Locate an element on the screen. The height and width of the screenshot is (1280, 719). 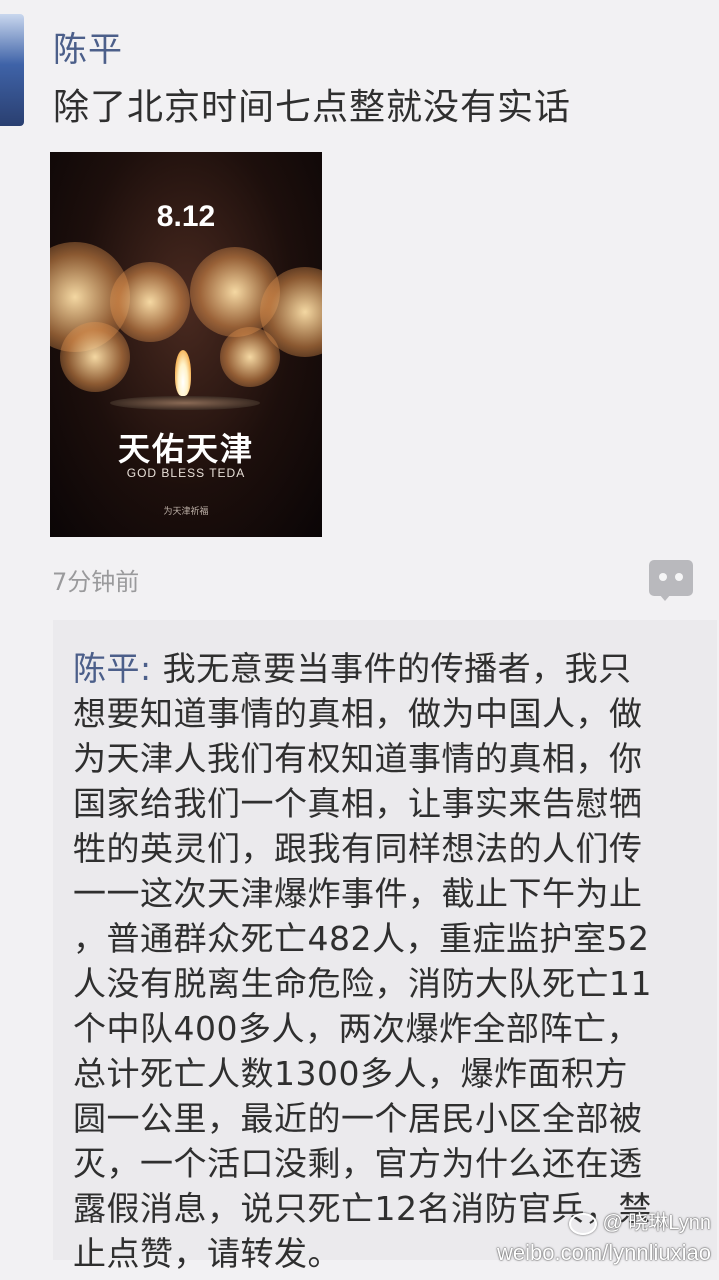
post-author-name: 陈平 is located at coordinates (88, 46).